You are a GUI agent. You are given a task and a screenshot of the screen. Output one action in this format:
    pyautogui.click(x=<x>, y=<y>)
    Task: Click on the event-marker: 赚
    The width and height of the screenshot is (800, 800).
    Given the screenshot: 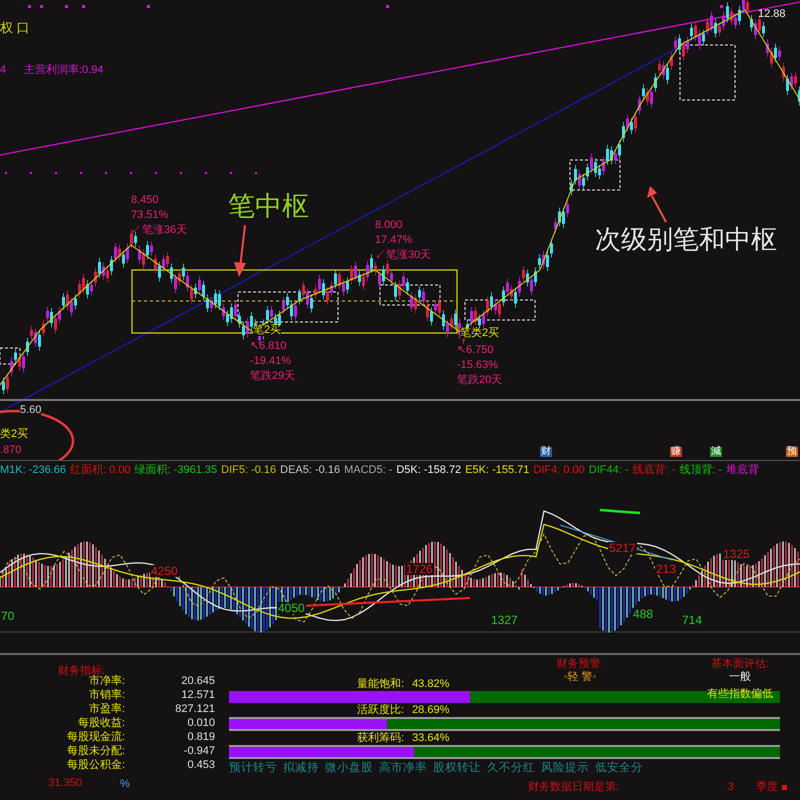 What is the action you would take?
    pyautogui.click(x=676, y=452)
    